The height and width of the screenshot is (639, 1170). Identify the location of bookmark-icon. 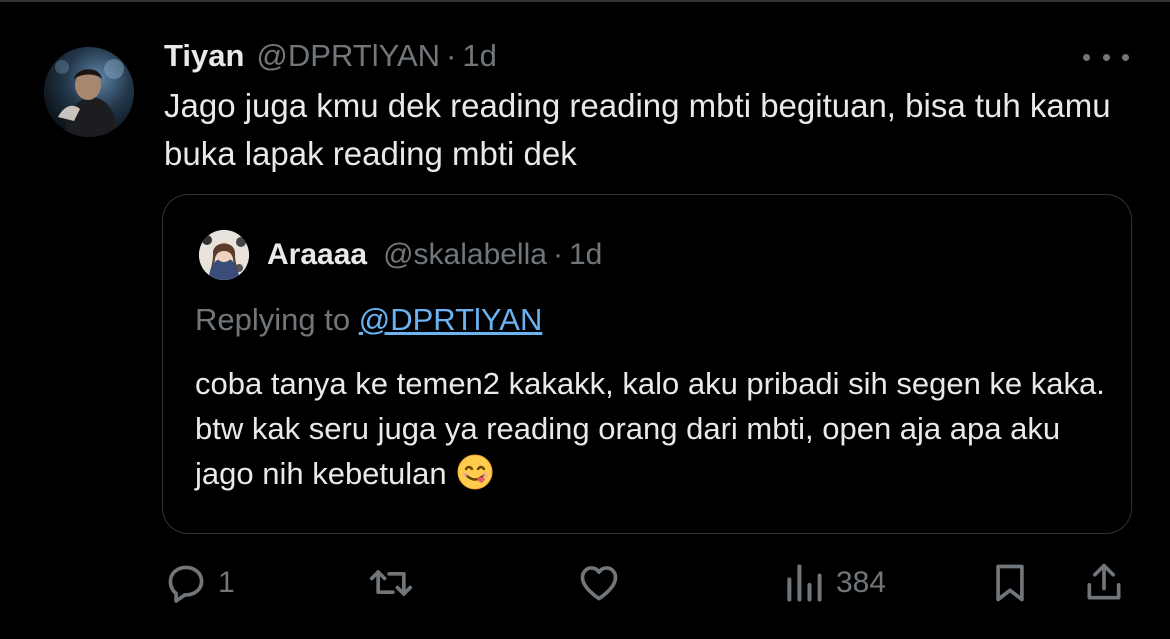
(1010, 583).